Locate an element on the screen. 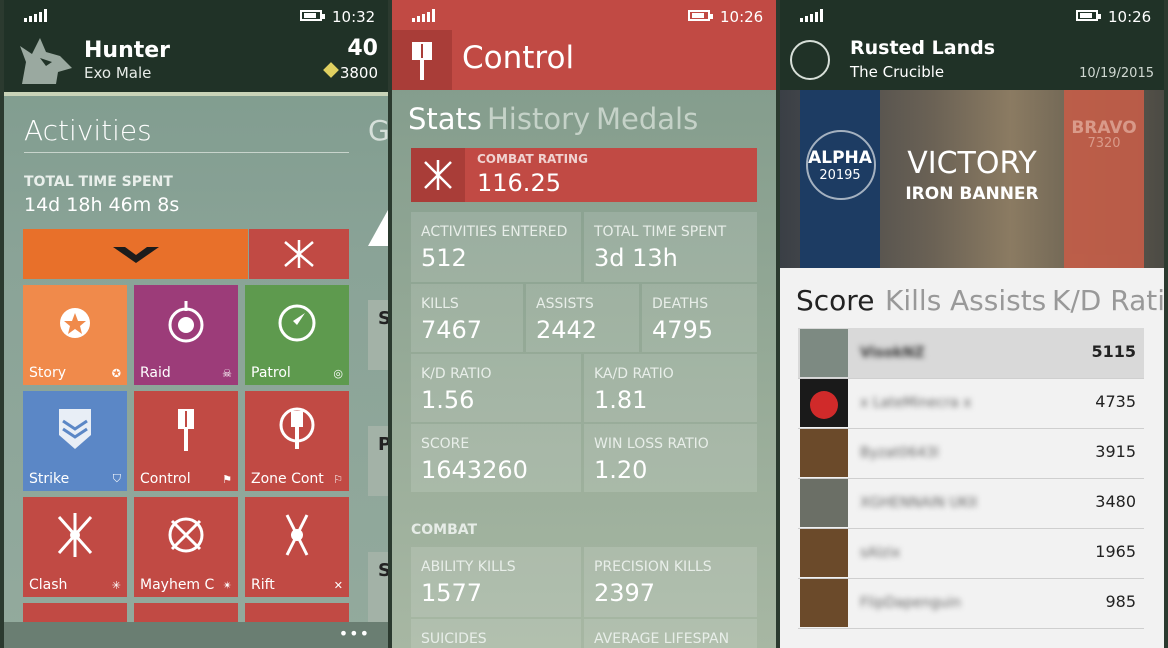  player-row: sAlzix 1965 is located at coordinates (971, 553).